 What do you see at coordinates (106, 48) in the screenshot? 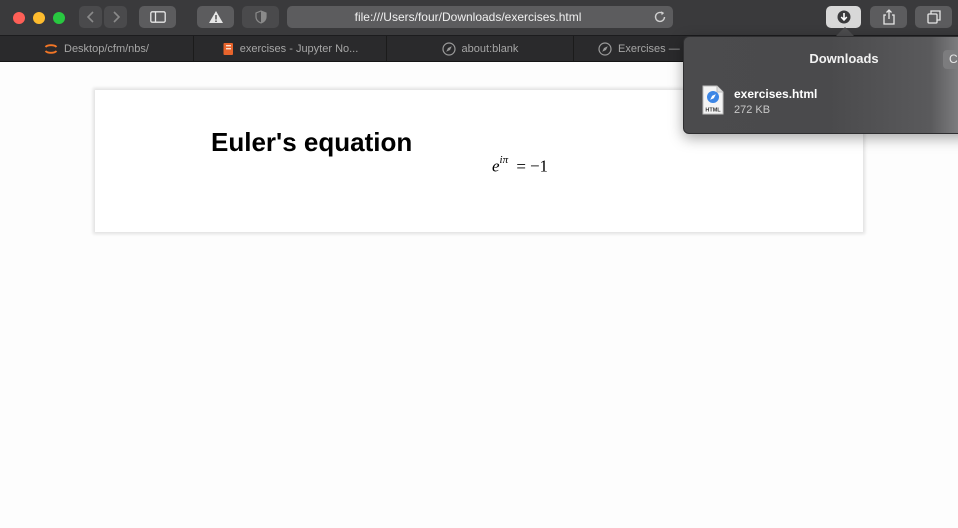
I see `tab-label: Desktop/cfm/nbs/` at bounding box center [106, 48].